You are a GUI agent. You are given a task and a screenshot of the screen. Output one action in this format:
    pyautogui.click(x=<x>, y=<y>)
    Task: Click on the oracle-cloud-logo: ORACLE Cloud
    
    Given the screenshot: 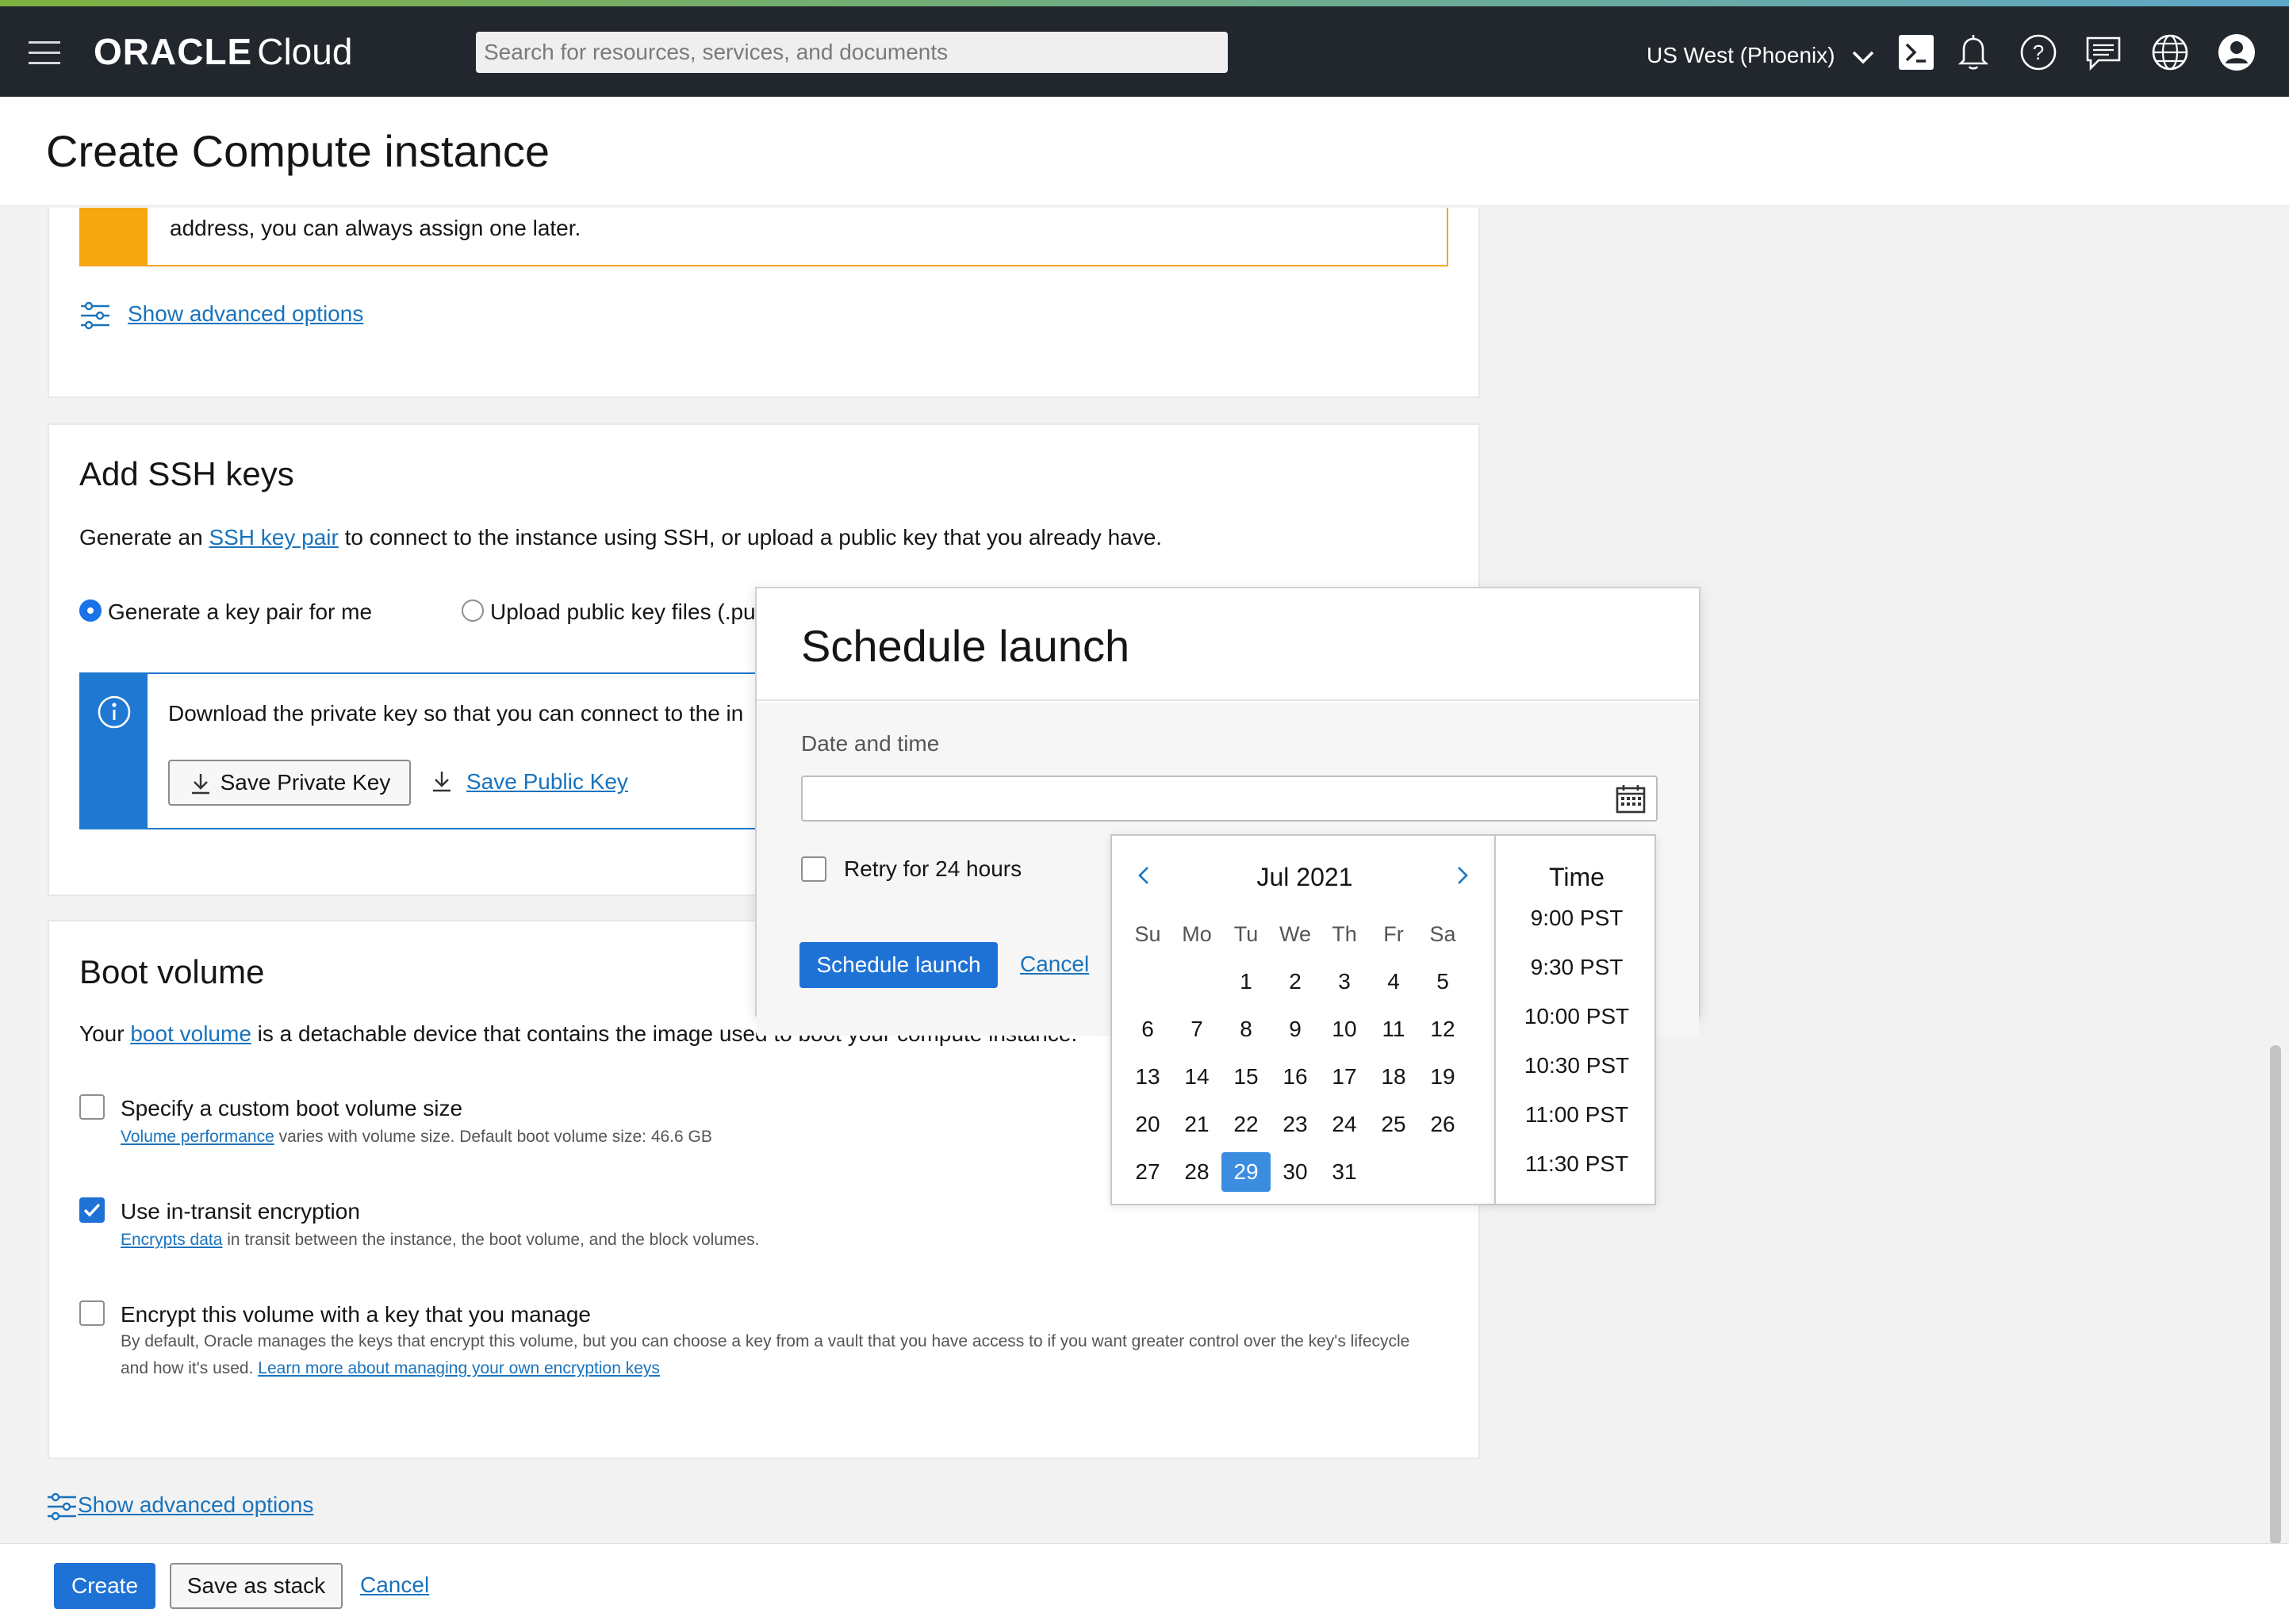 What is the action you would take?
    pyautogui.click(x=223, y=52)
    